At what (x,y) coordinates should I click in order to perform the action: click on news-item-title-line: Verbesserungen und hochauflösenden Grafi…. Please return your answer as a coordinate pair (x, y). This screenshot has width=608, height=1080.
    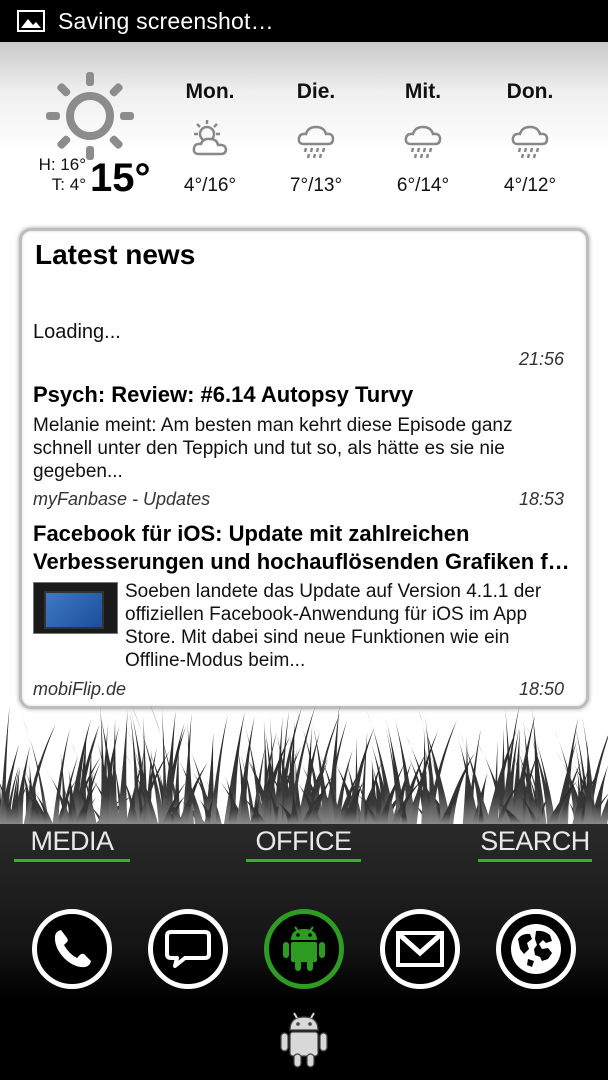
    Looking at the image, I should click on (301, 561).